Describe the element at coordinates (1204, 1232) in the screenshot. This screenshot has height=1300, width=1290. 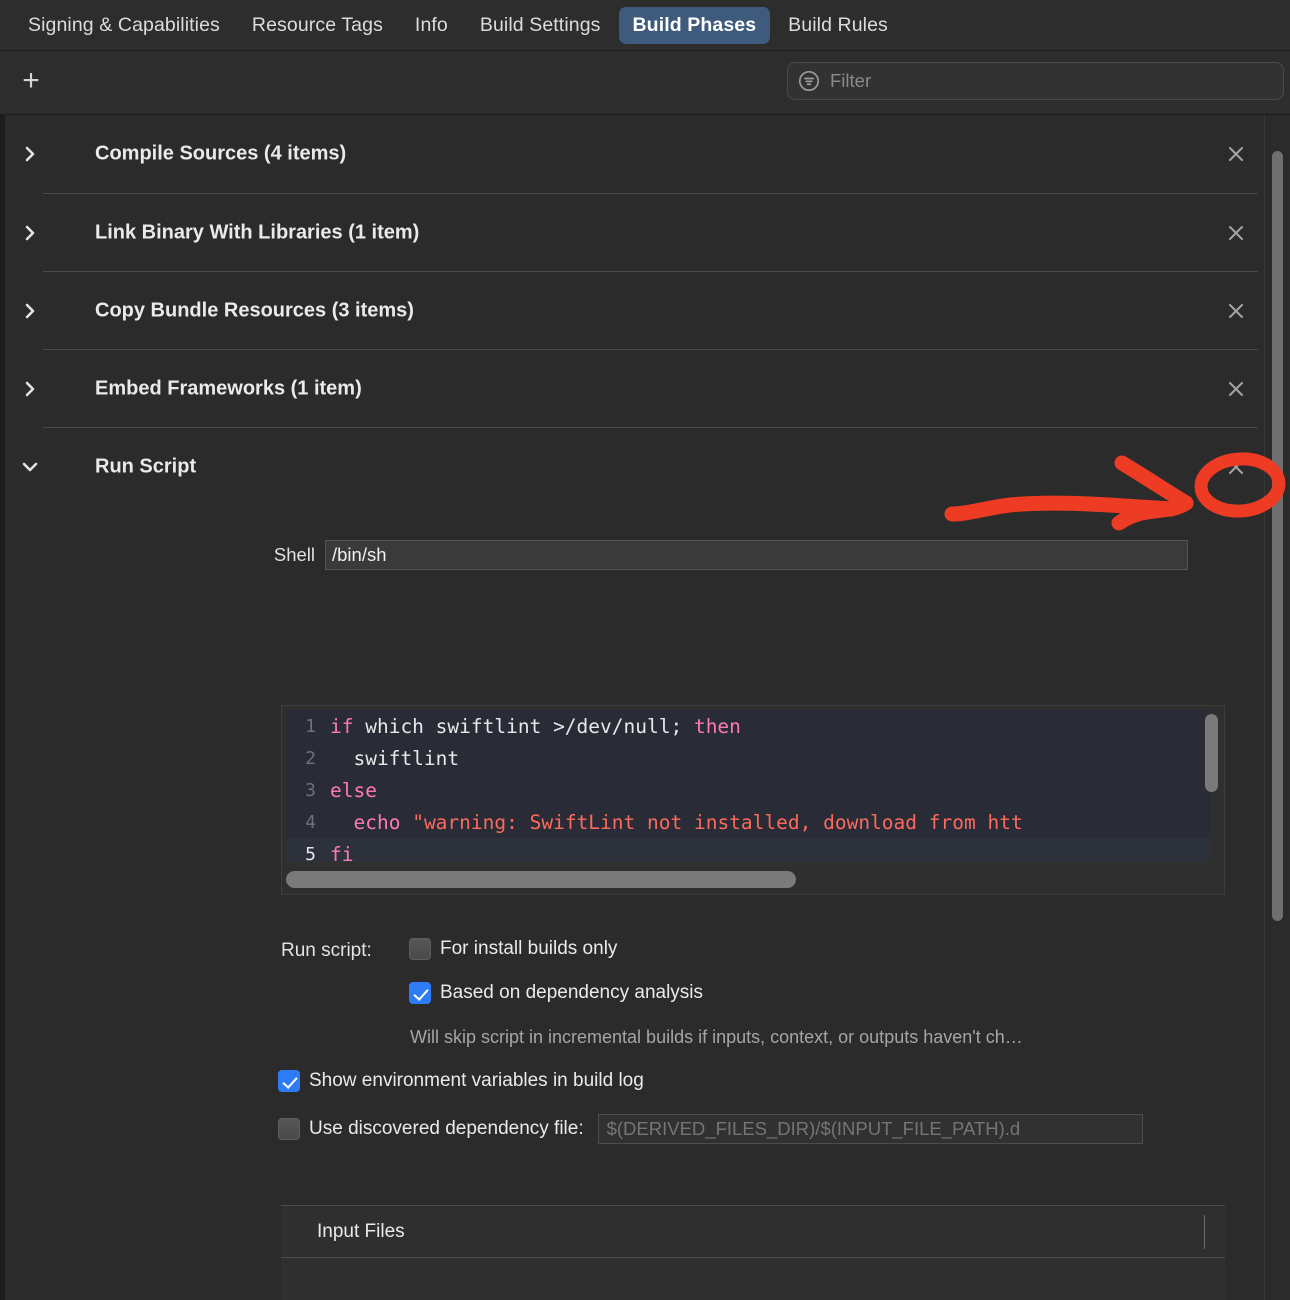
I see `column-divider` at that location.